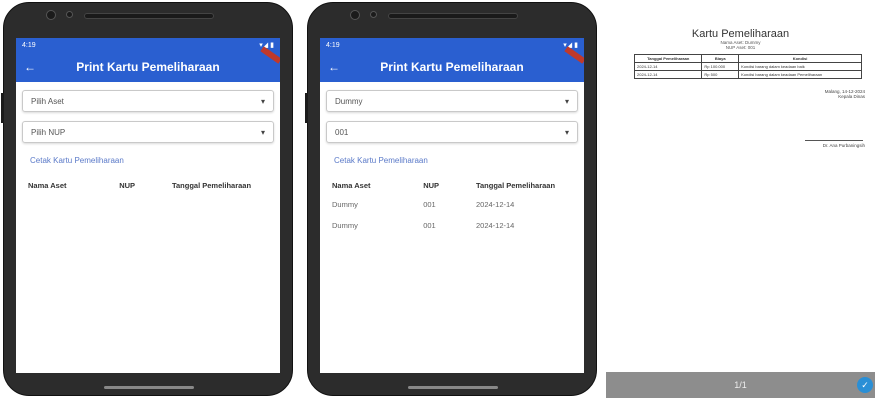 The width and height of the screenshot is (875, 398). Describe the element at coordinates (800, 58) in the screenshot. I see `pdf-col-condition: Kondisi` at that location.